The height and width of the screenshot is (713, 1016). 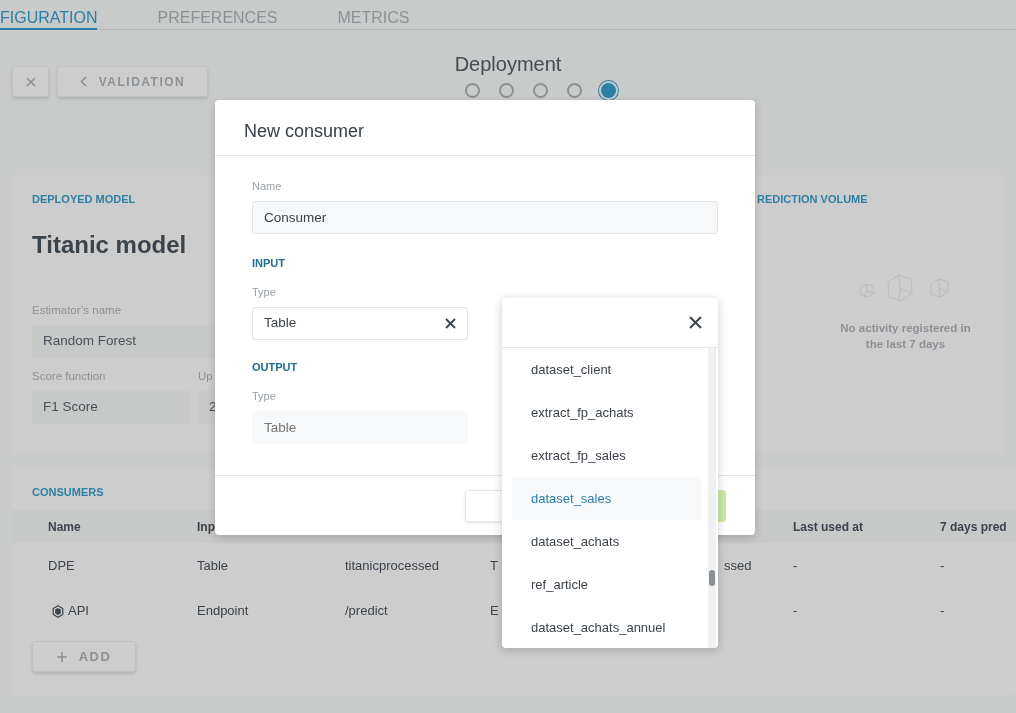 I want to click on table-cell-text: Table, so click(x=213, y=565).